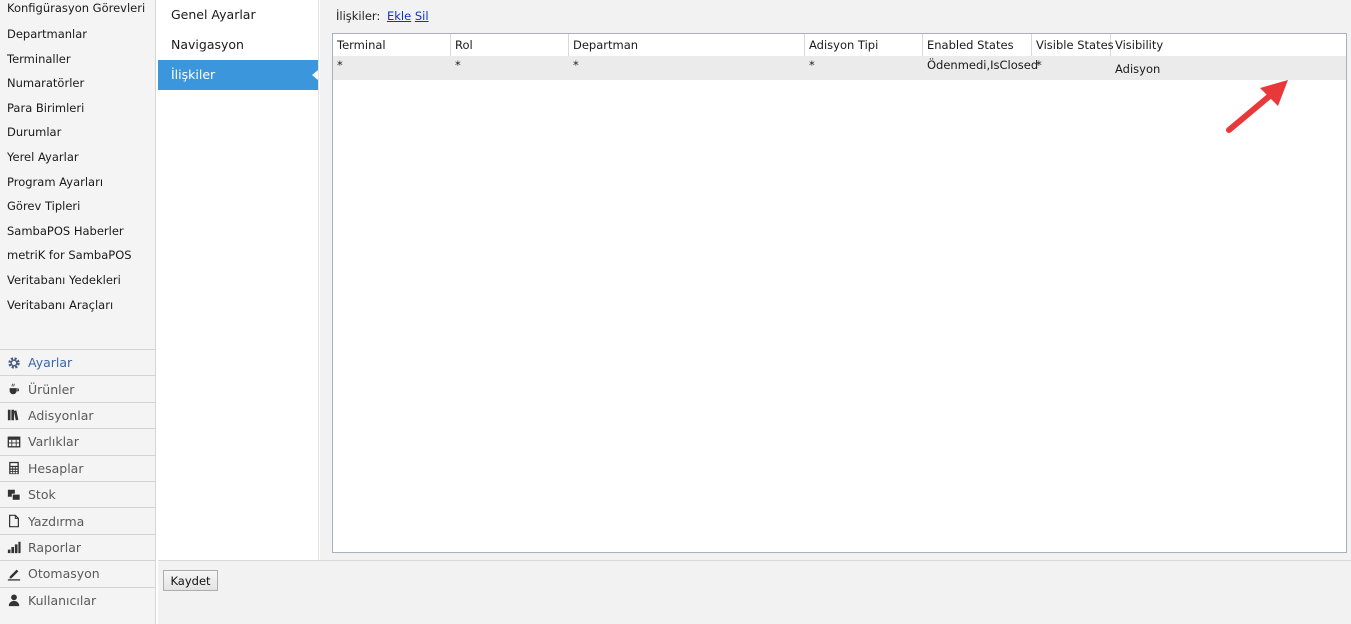 The image size is (1351, 624). Describe the element at coordinates (14, 495) in the screenshot. I see `boxes-icon` at that location.